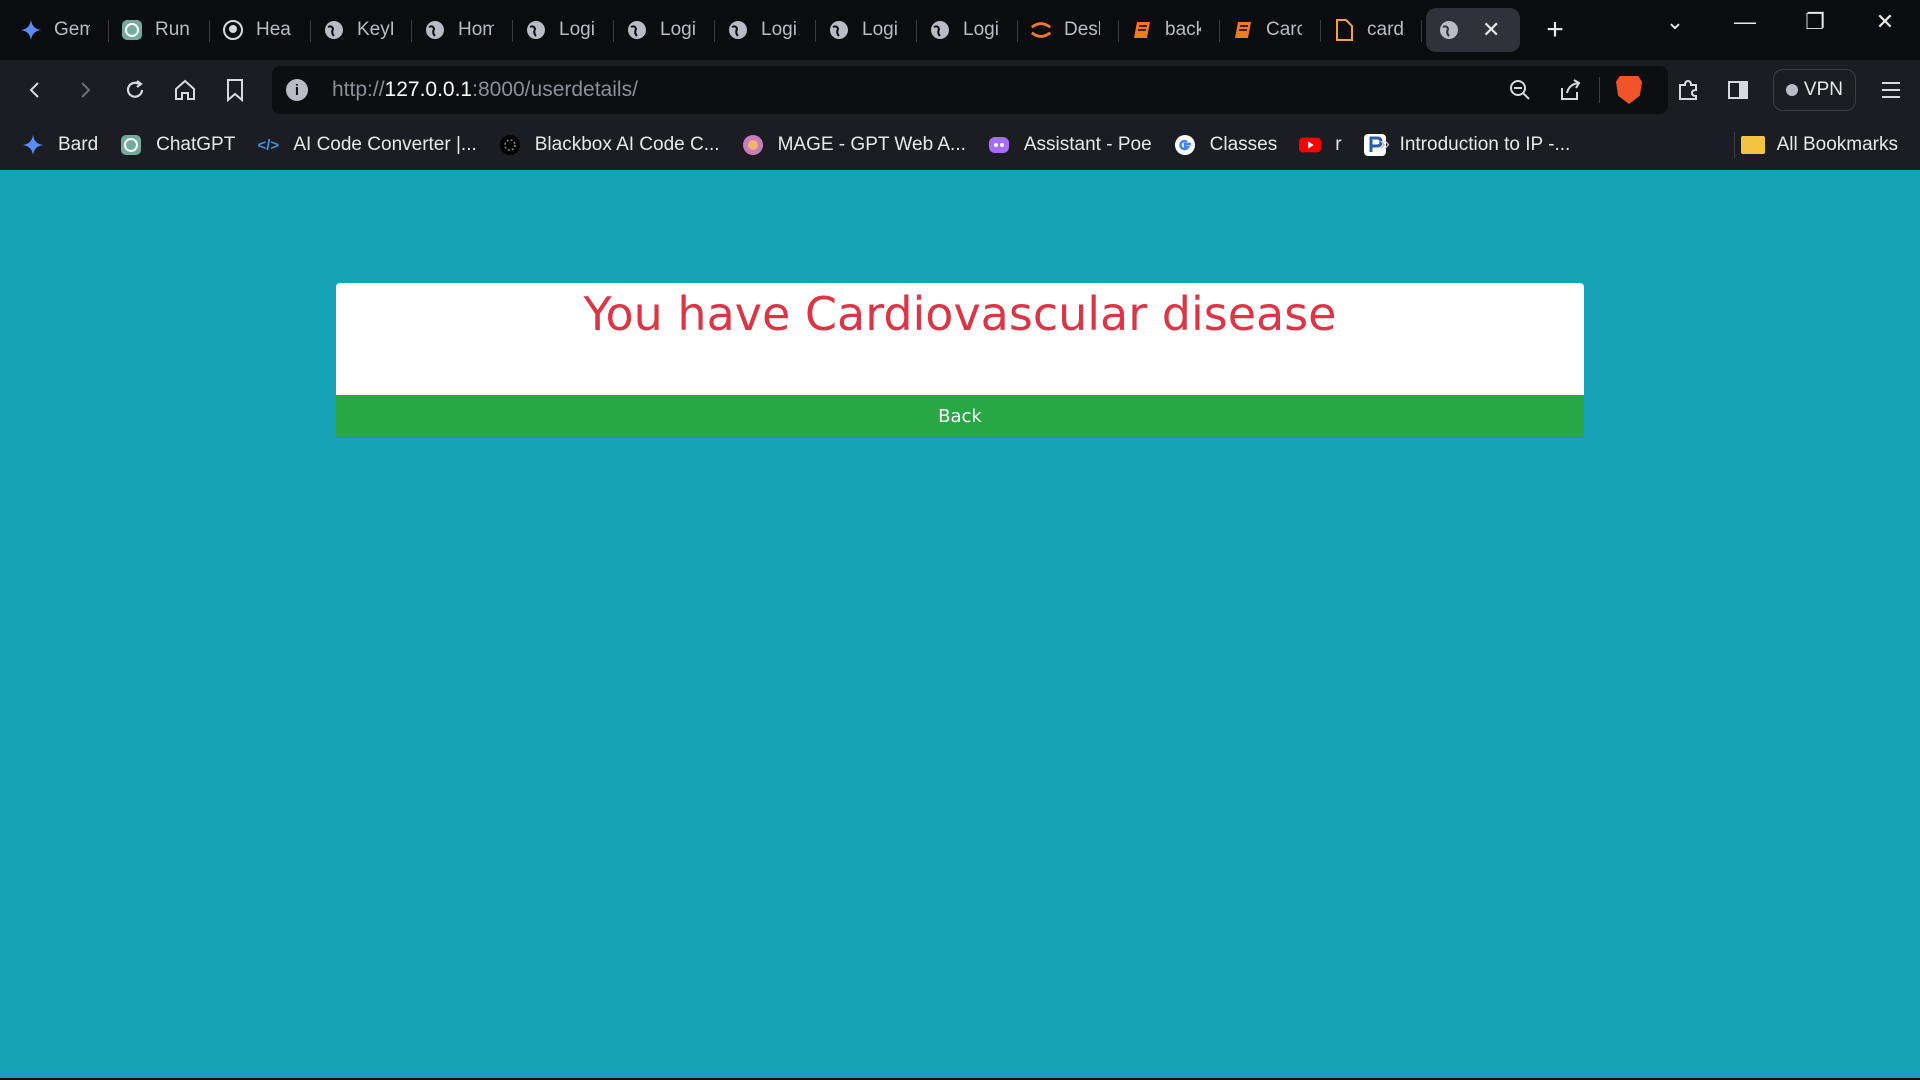  Describe the element at coordinates (1520, 90) in the screenshot. I see `zoom-out-icon` at that location.